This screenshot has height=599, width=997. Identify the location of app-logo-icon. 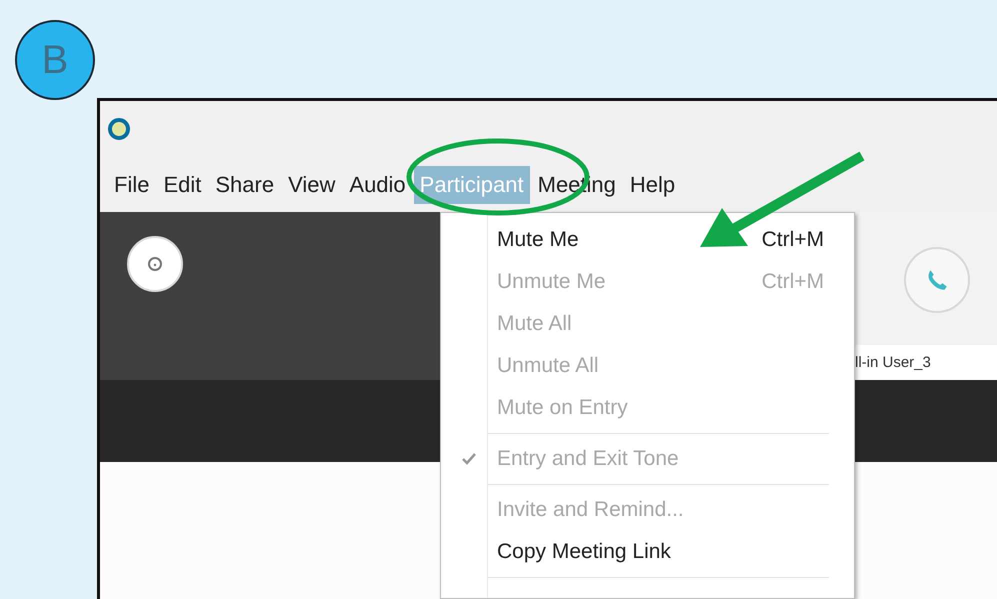
(119, 129).